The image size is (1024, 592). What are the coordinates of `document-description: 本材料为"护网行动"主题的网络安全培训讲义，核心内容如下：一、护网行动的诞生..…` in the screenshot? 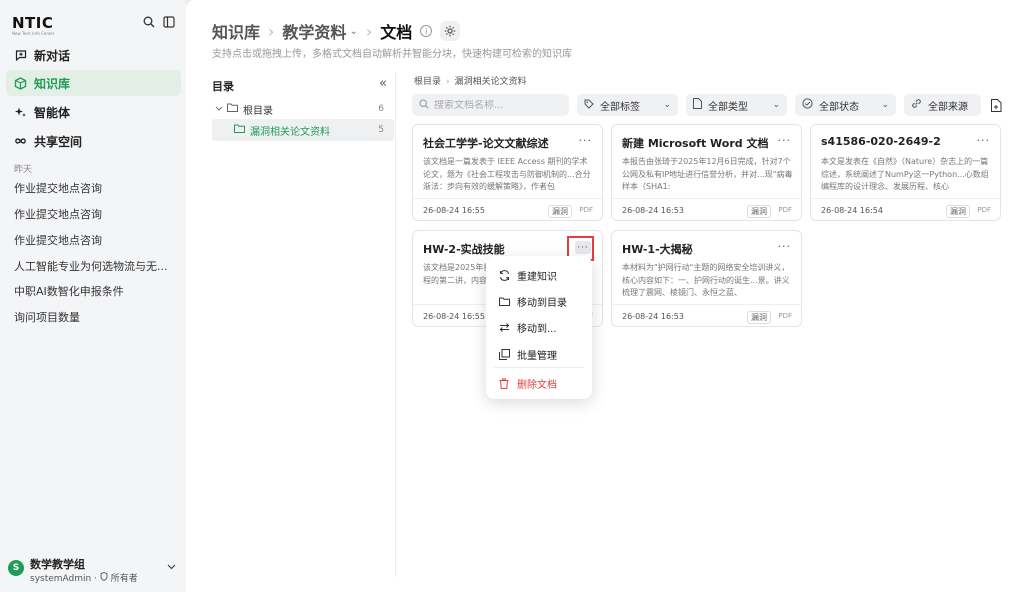 It's located at (706, 280).